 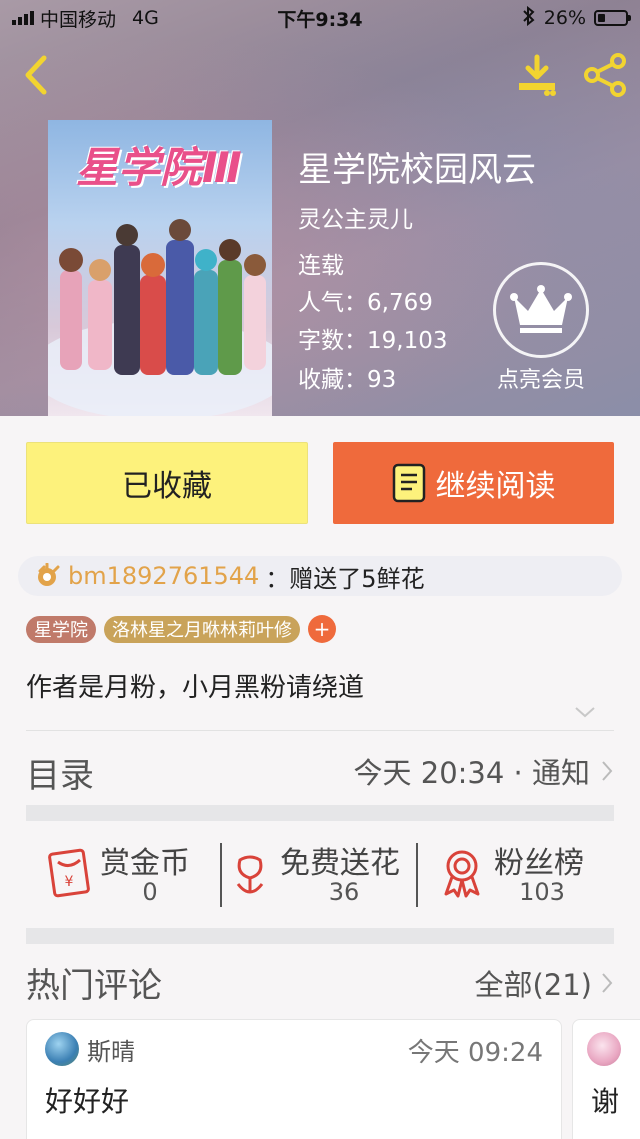 What do you see at coordinates (605, 1101) in the screenshot?
I see `comment-text: 谢` at bounding box center [605, 1101].